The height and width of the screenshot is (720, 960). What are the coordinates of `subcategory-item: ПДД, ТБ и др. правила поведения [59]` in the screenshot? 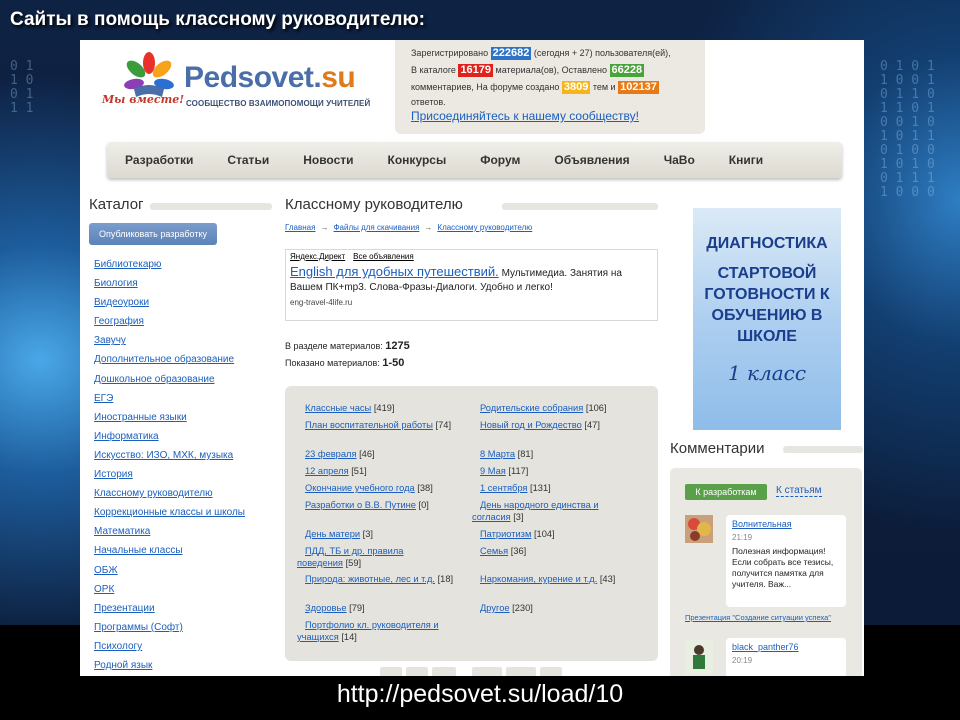 It's located at (367, 557).